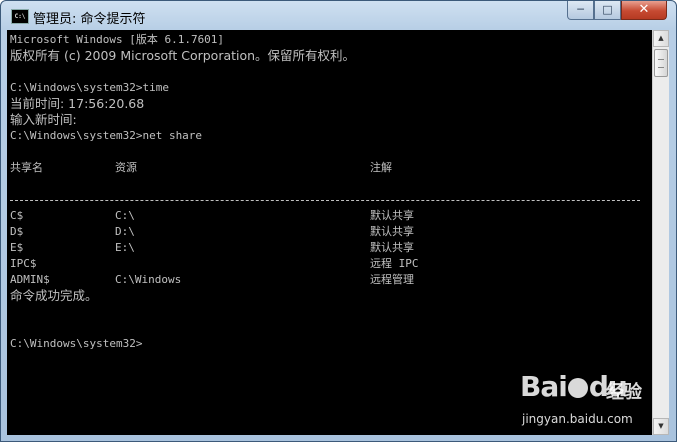 The image size is (677, 442). Describe the element at coordinates (661, 426) in the screenshot. I see `scroll-down-arrow-icon: ▼` at that location.